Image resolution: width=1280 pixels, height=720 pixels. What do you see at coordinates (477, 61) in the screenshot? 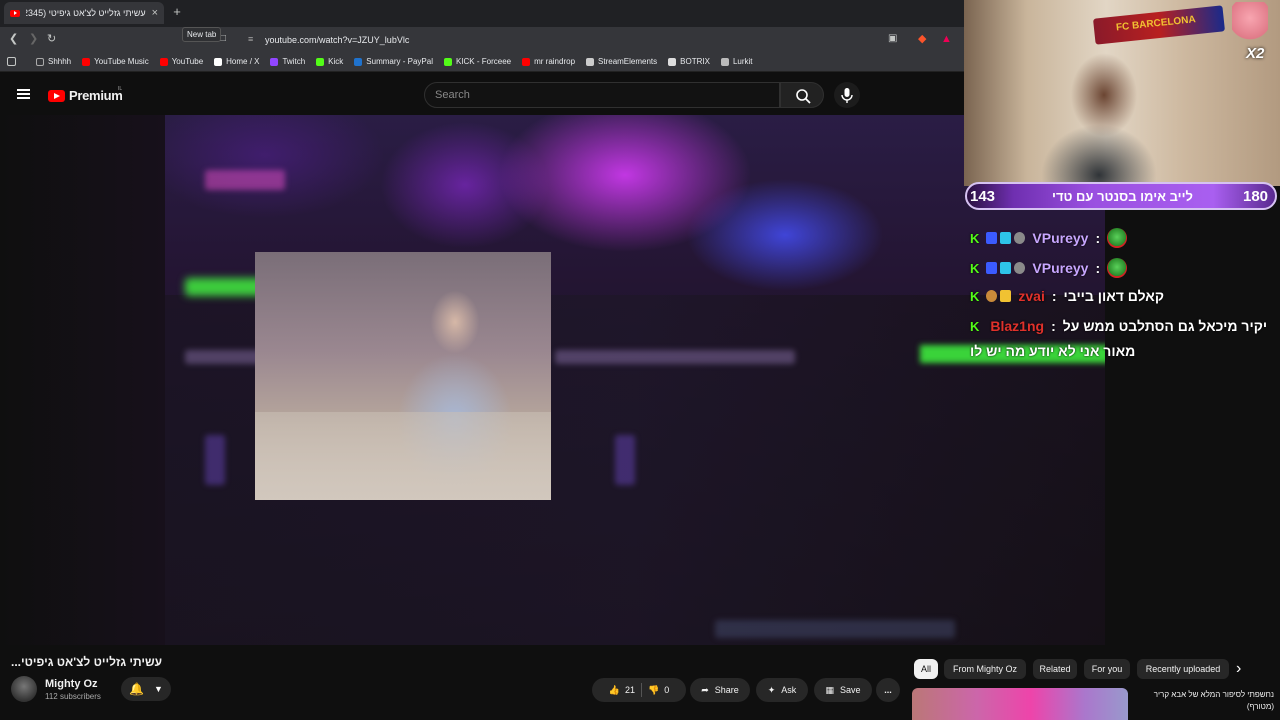
I see `bookmark-item: KICK - Forceee` at bounding box center [477, 61].